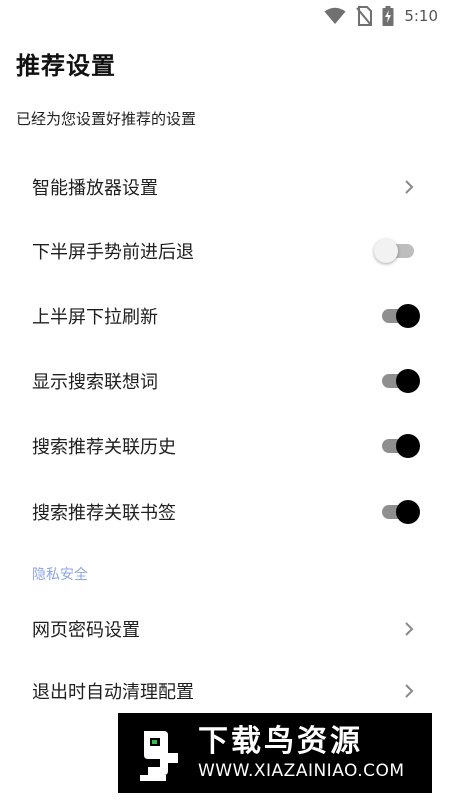 The width and height of the screenshot is (450, 800). What do you see at coordinates (113, 252) in the screenshot?
I see `setting-label: 下半屏手势前进后退` at bounding box center [113, 252].